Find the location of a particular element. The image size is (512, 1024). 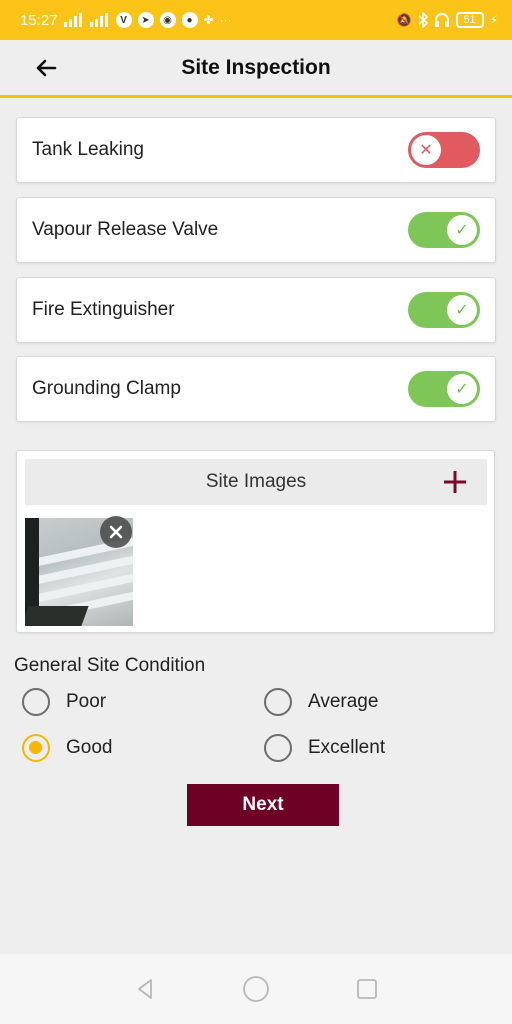

grounding-clamp-switch: ✓ is located at coordinates (444, 389).